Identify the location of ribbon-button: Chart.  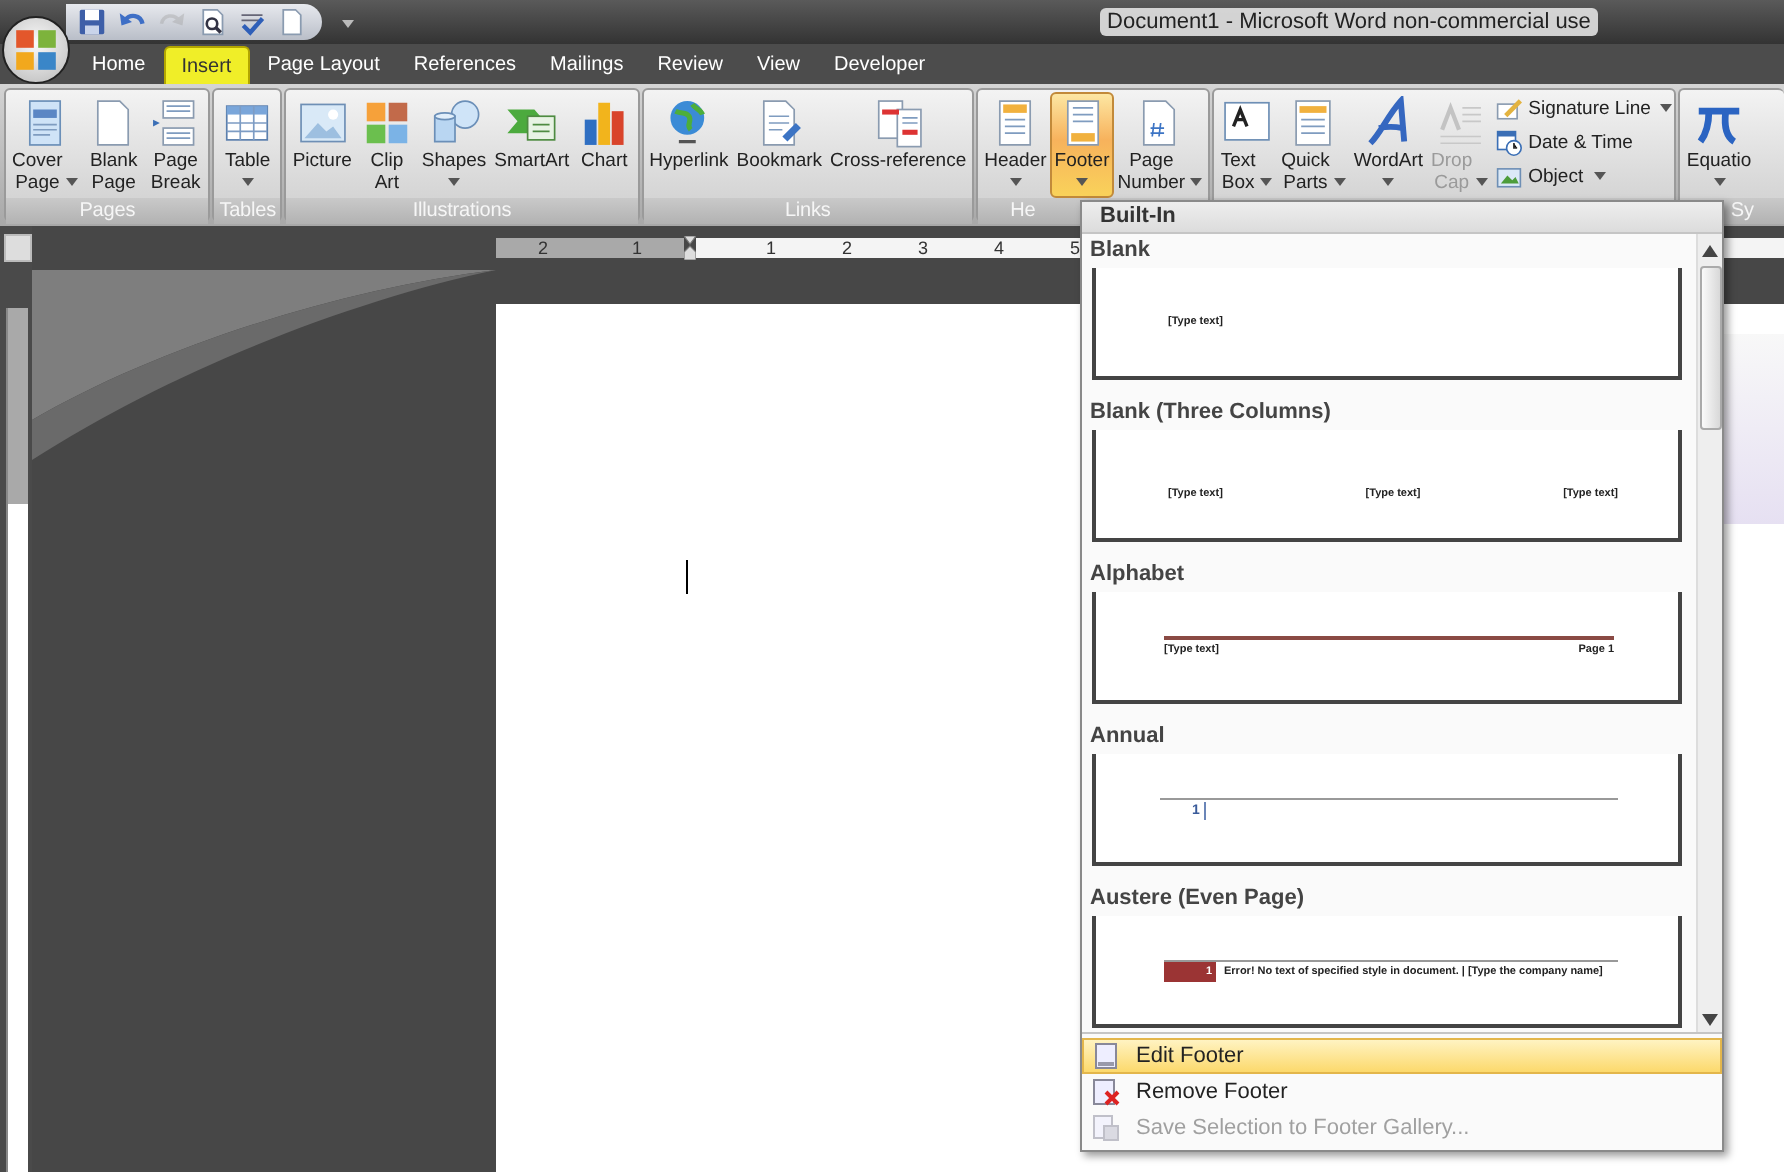
(604, 145).